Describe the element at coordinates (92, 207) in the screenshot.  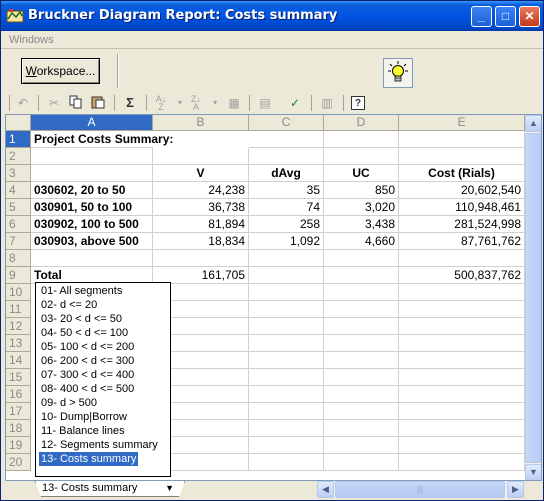
I see `row-name: 030901, 50 to 100` at that location.